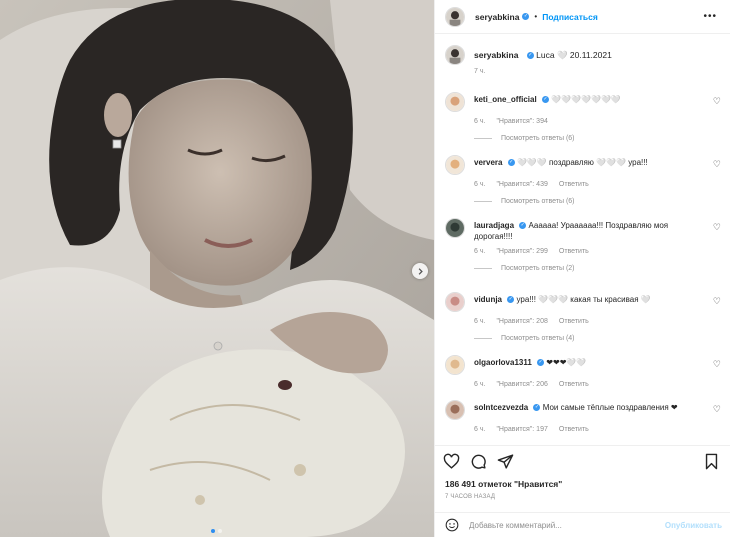 This screenshot has height=537, width=730. Describe the element at coordinates (566, 362) in the screenshot. I see `comment-text: ❤❤❤🤍🤍` at that location.